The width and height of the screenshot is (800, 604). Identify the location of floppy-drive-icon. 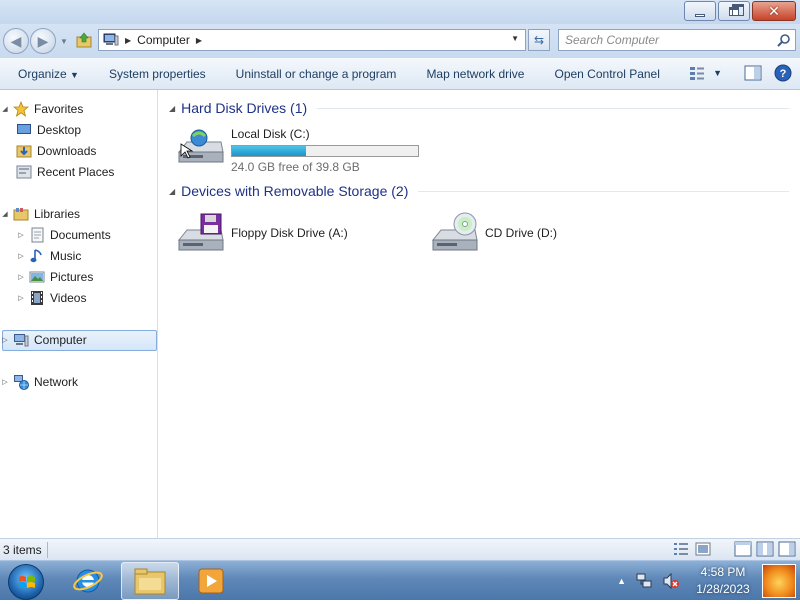
(200, 232).